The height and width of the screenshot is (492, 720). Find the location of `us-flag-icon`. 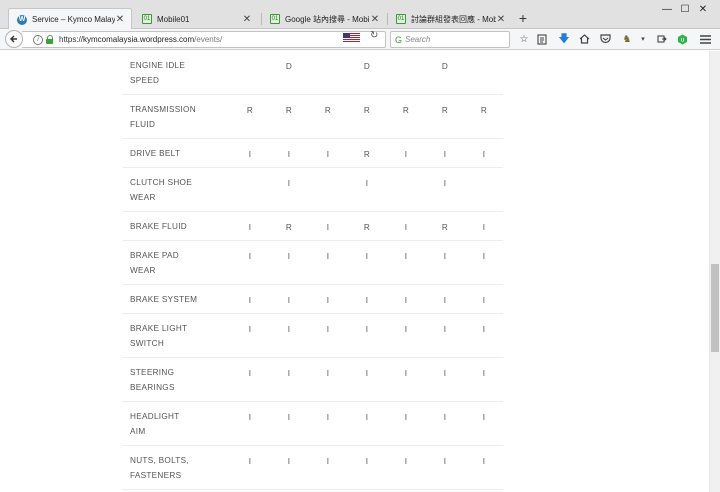

us-flag-icon is located at coordinates (351, 38).